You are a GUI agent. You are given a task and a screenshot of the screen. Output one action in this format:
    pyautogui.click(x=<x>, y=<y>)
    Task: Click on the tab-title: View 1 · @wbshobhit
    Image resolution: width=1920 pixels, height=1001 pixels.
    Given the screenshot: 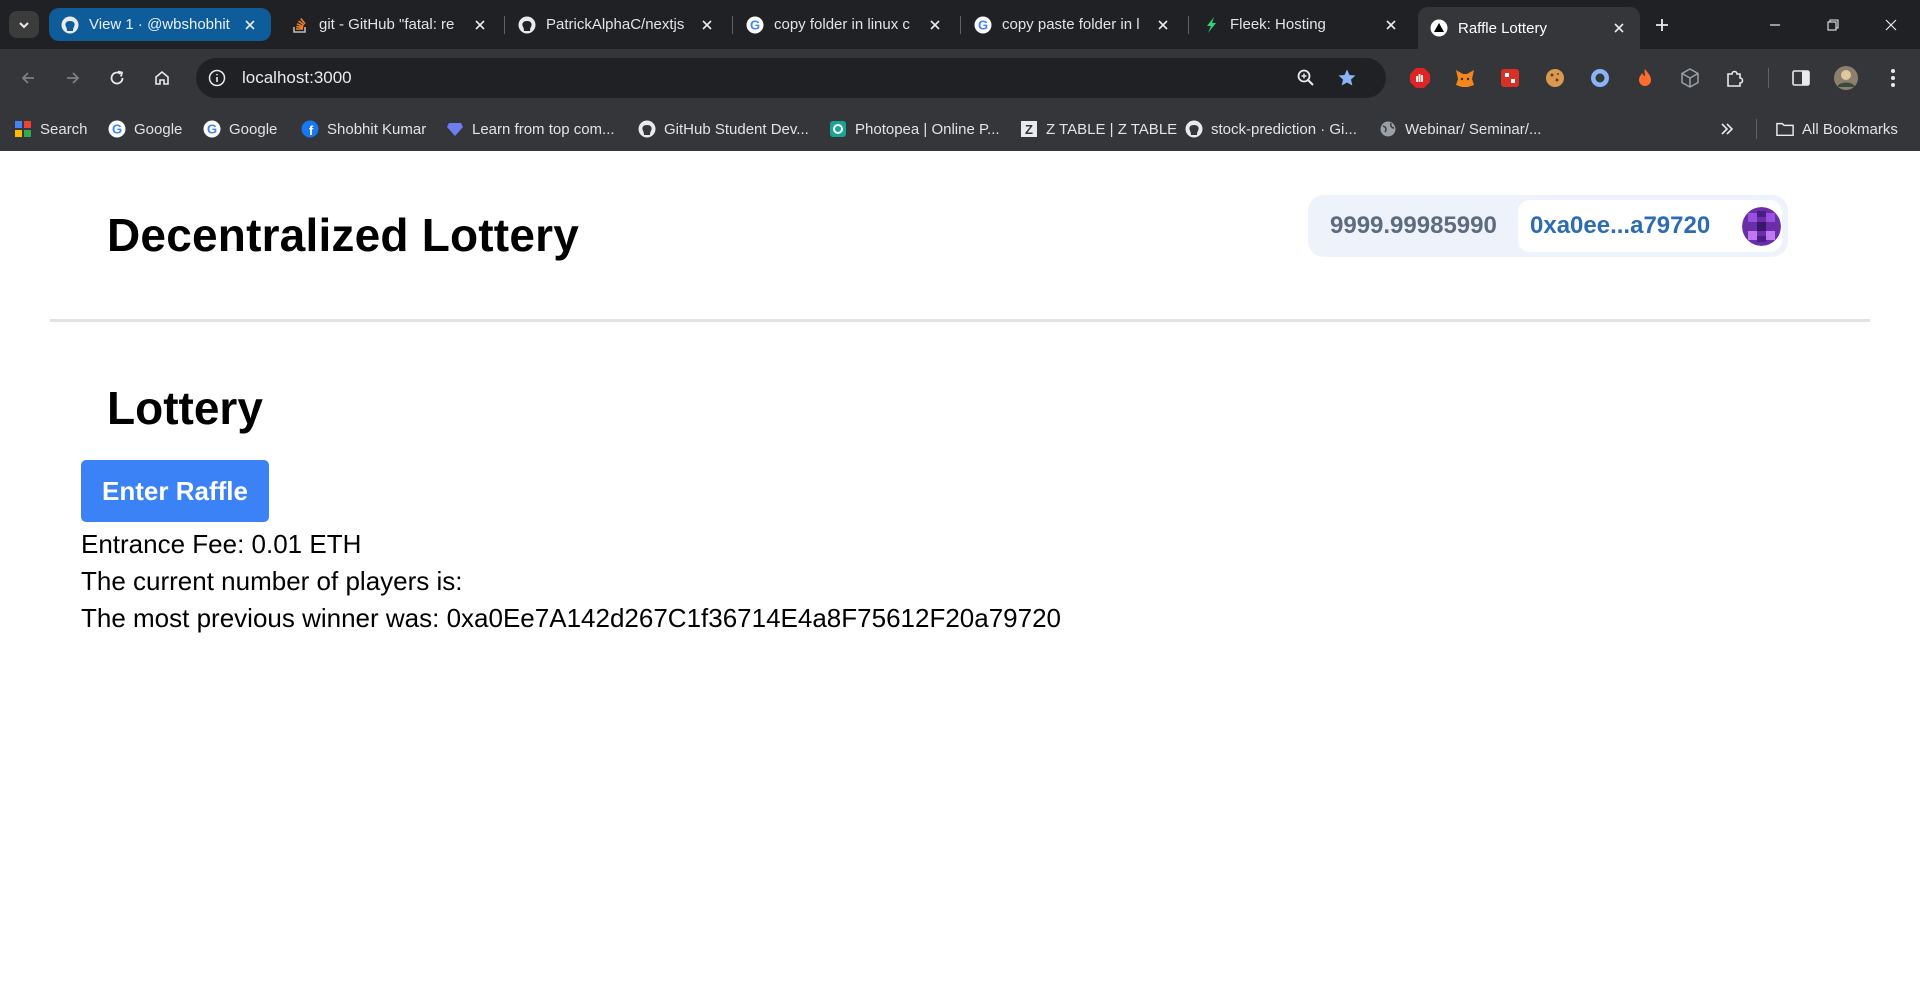 What is the action you would take?
    pyautogui.click(x=159, y=24)
    